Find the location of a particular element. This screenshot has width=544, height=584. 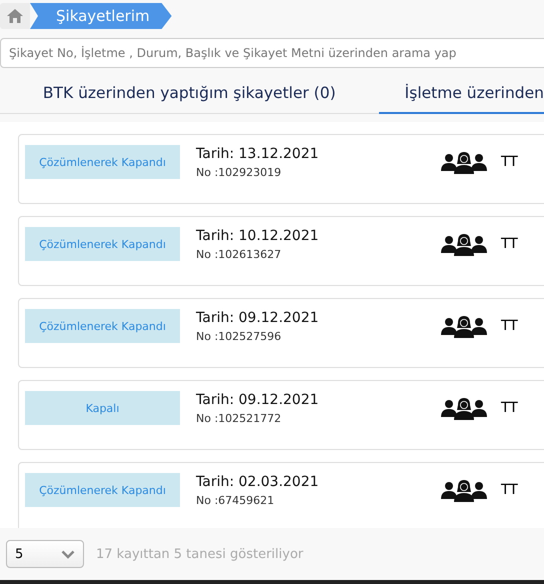

home-button is located at coordinates (15, 16).